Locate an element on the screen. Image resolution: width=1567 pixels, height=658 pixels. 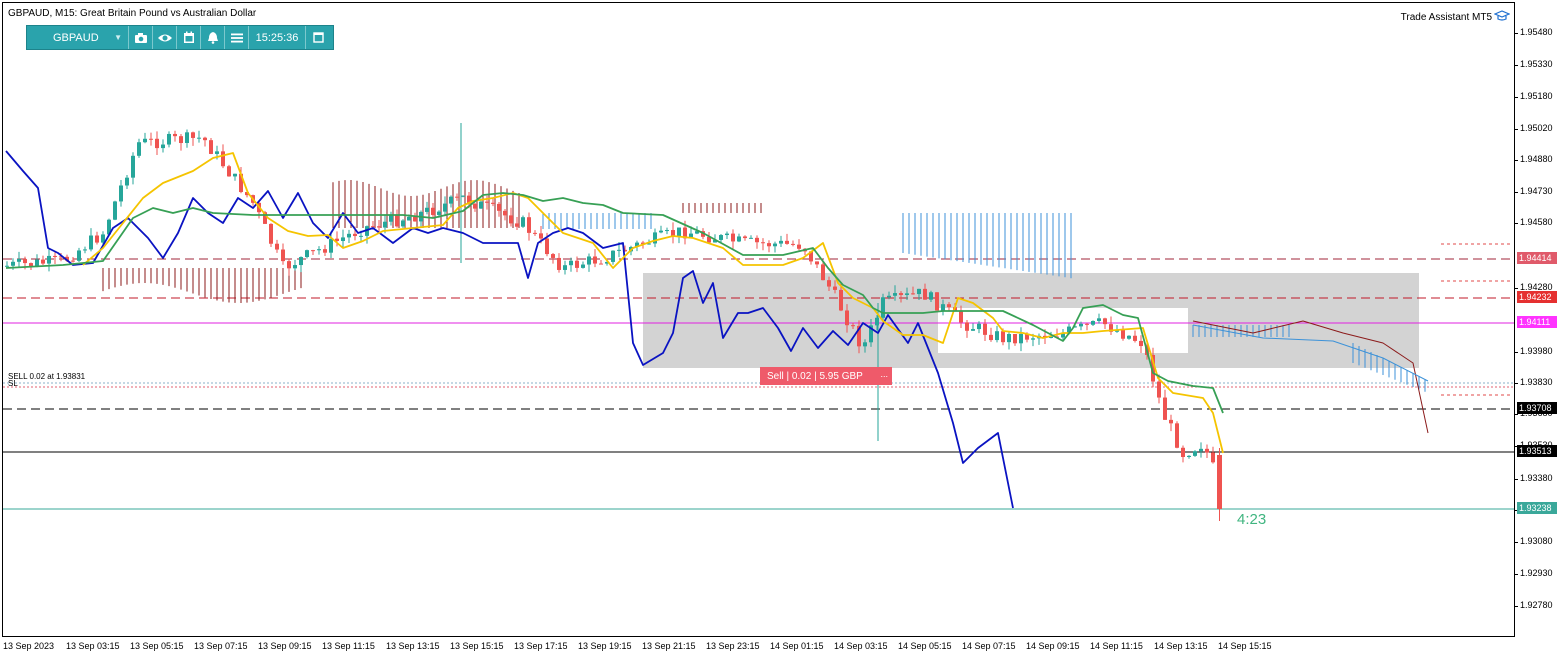
price-tick: 1.94730 is located at coordinates (1541, 191).